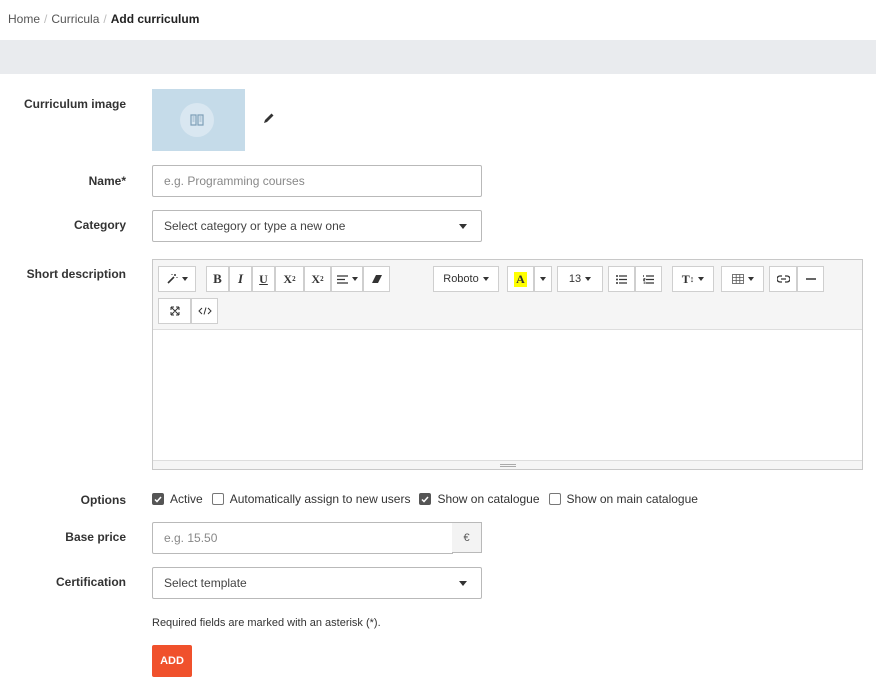 Image resolution: width=876 pixels, height=693 pixels. I want to click on base-price-label: Base price, so click(95, 537).